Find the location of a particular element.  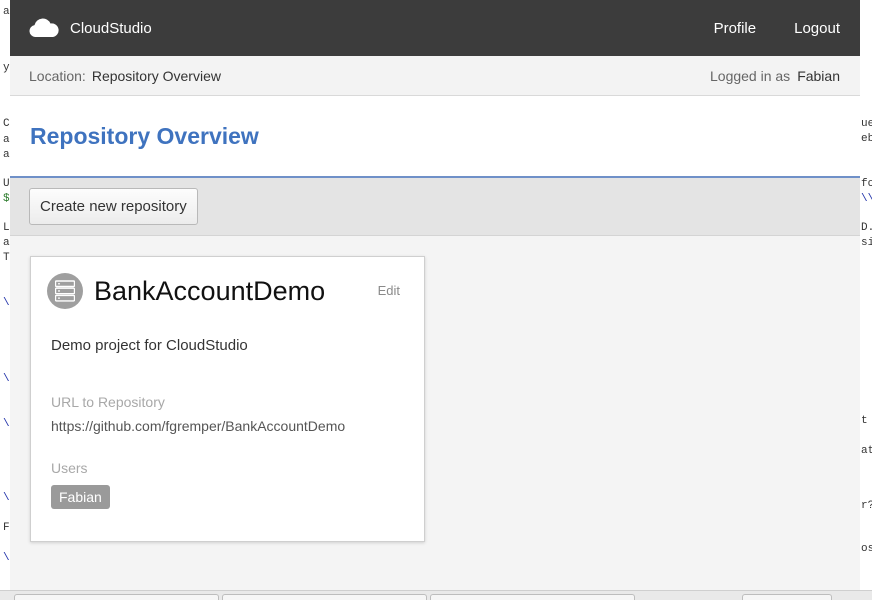

location-label: Location: is located at coordinates (57, 75).